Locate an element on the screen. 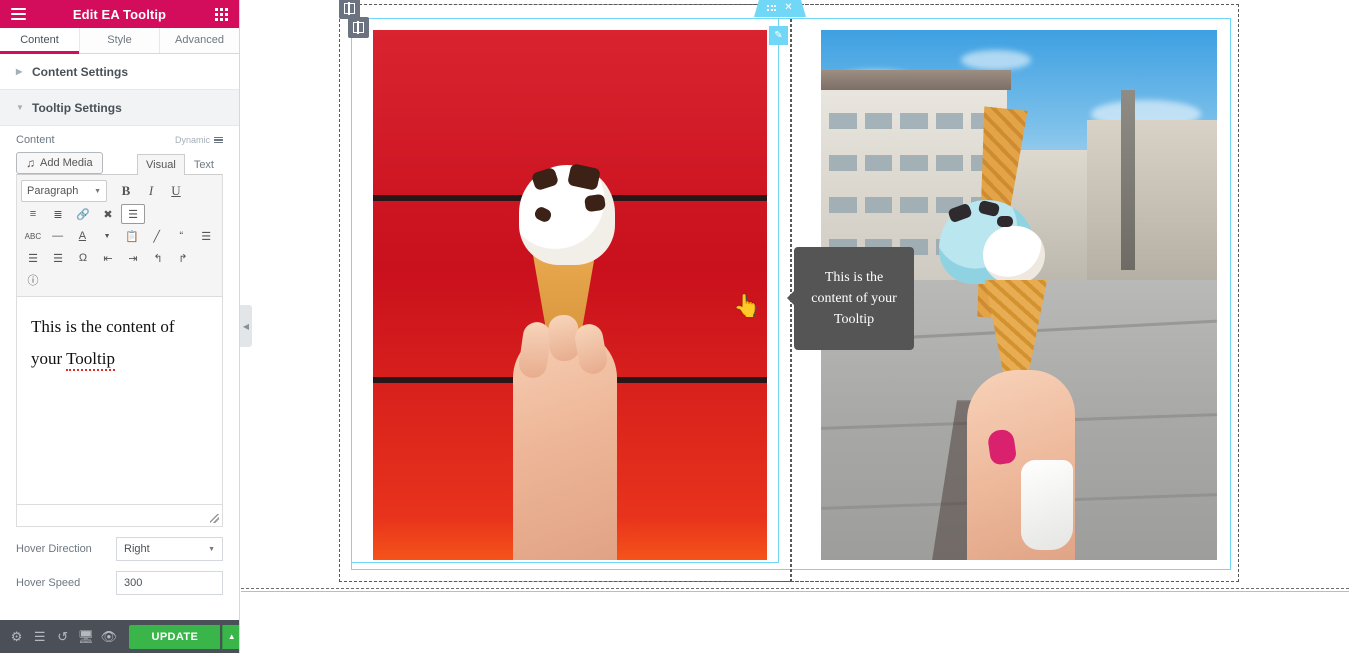 This screenshot has width=1349, height=653. panel-collapse-toggle: ◀ is located at coordinates (246, 326).